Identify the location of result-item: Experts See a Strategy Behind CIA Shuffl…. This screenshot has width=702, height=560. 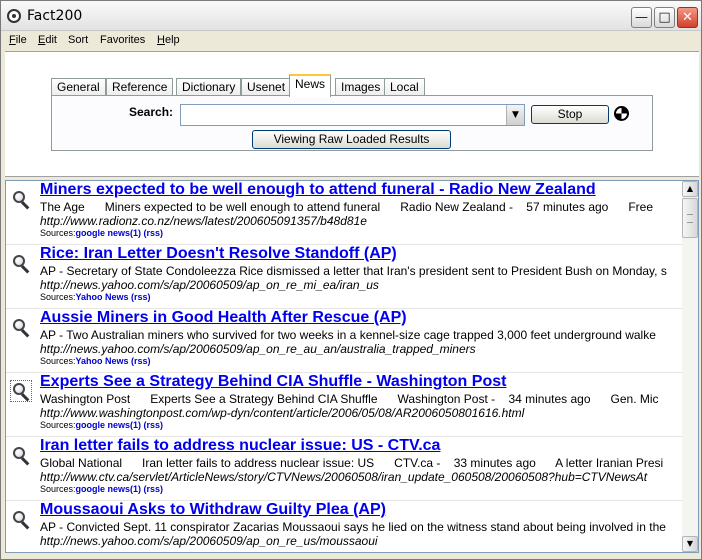
(344, 405).